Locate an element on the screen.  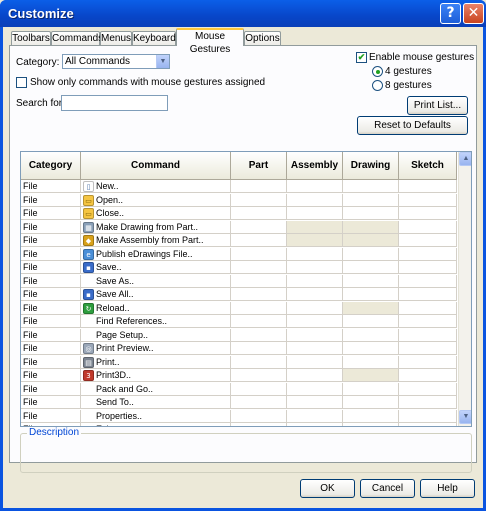
table-row: File ◎ Print Preview.. is located at coordinates (239, 348).